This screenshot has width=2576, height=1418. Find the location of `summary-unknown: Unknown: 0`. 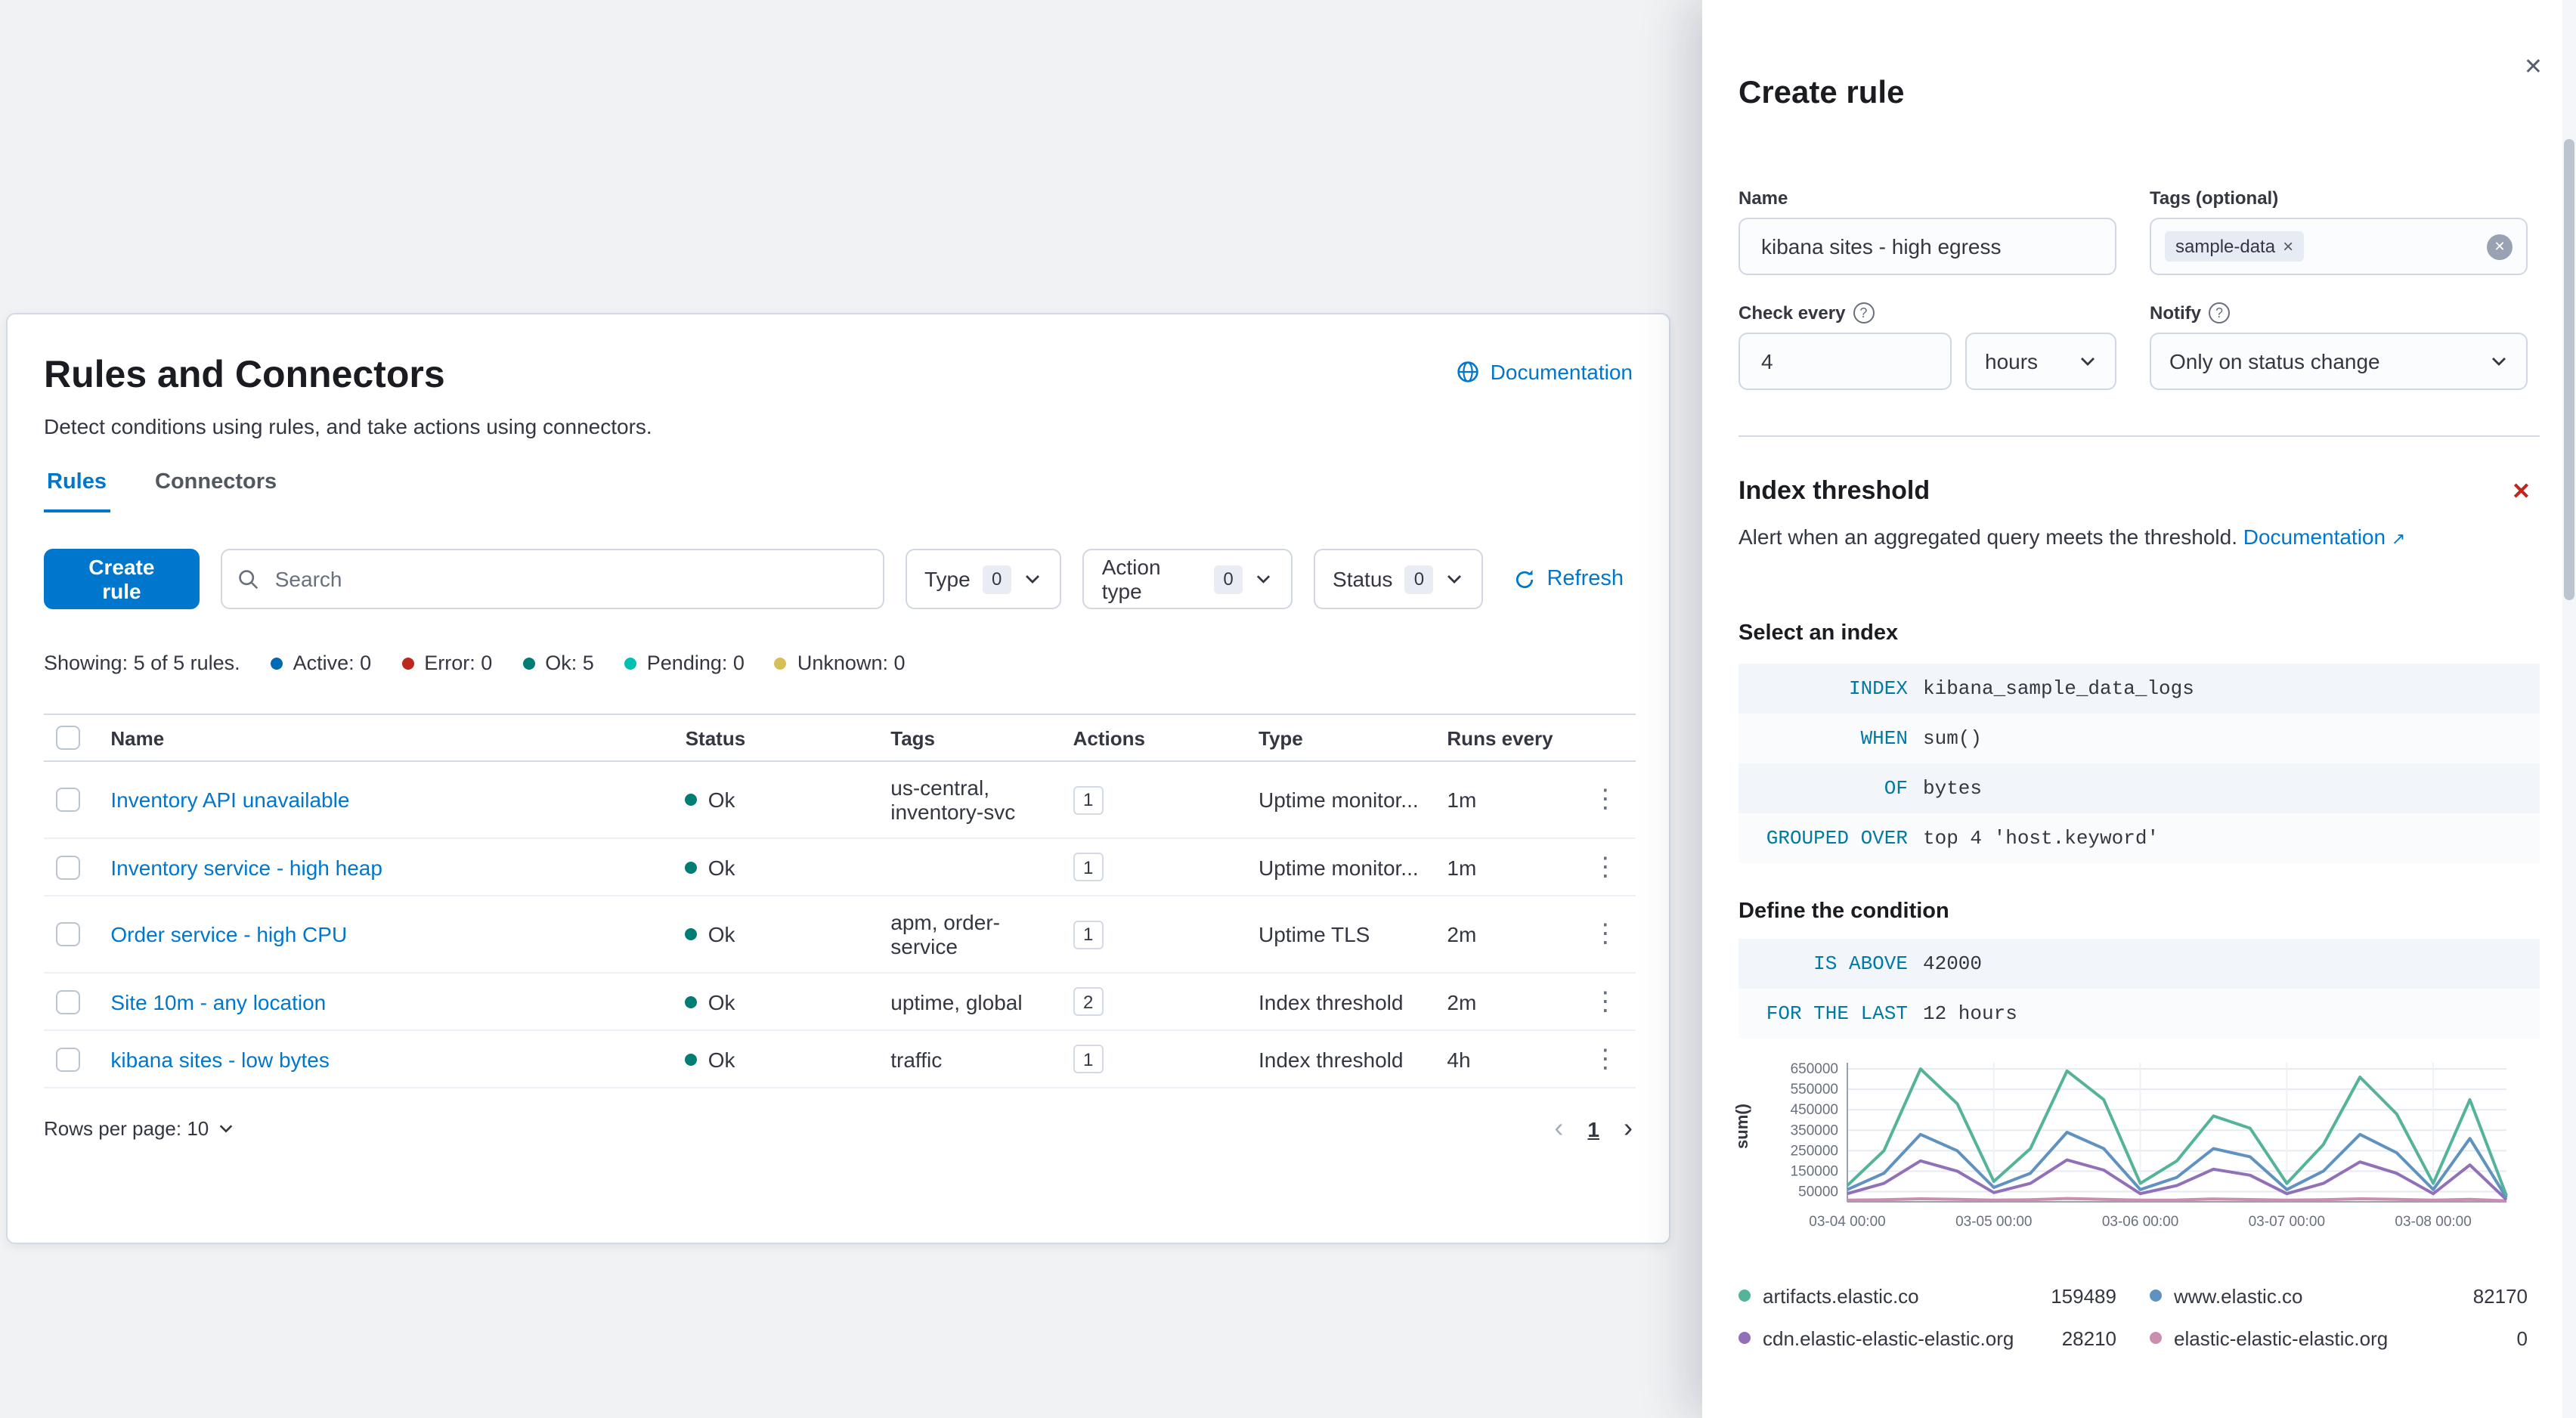

summary-unknown: Unknown: 0 is located at coordinates (840, 663).